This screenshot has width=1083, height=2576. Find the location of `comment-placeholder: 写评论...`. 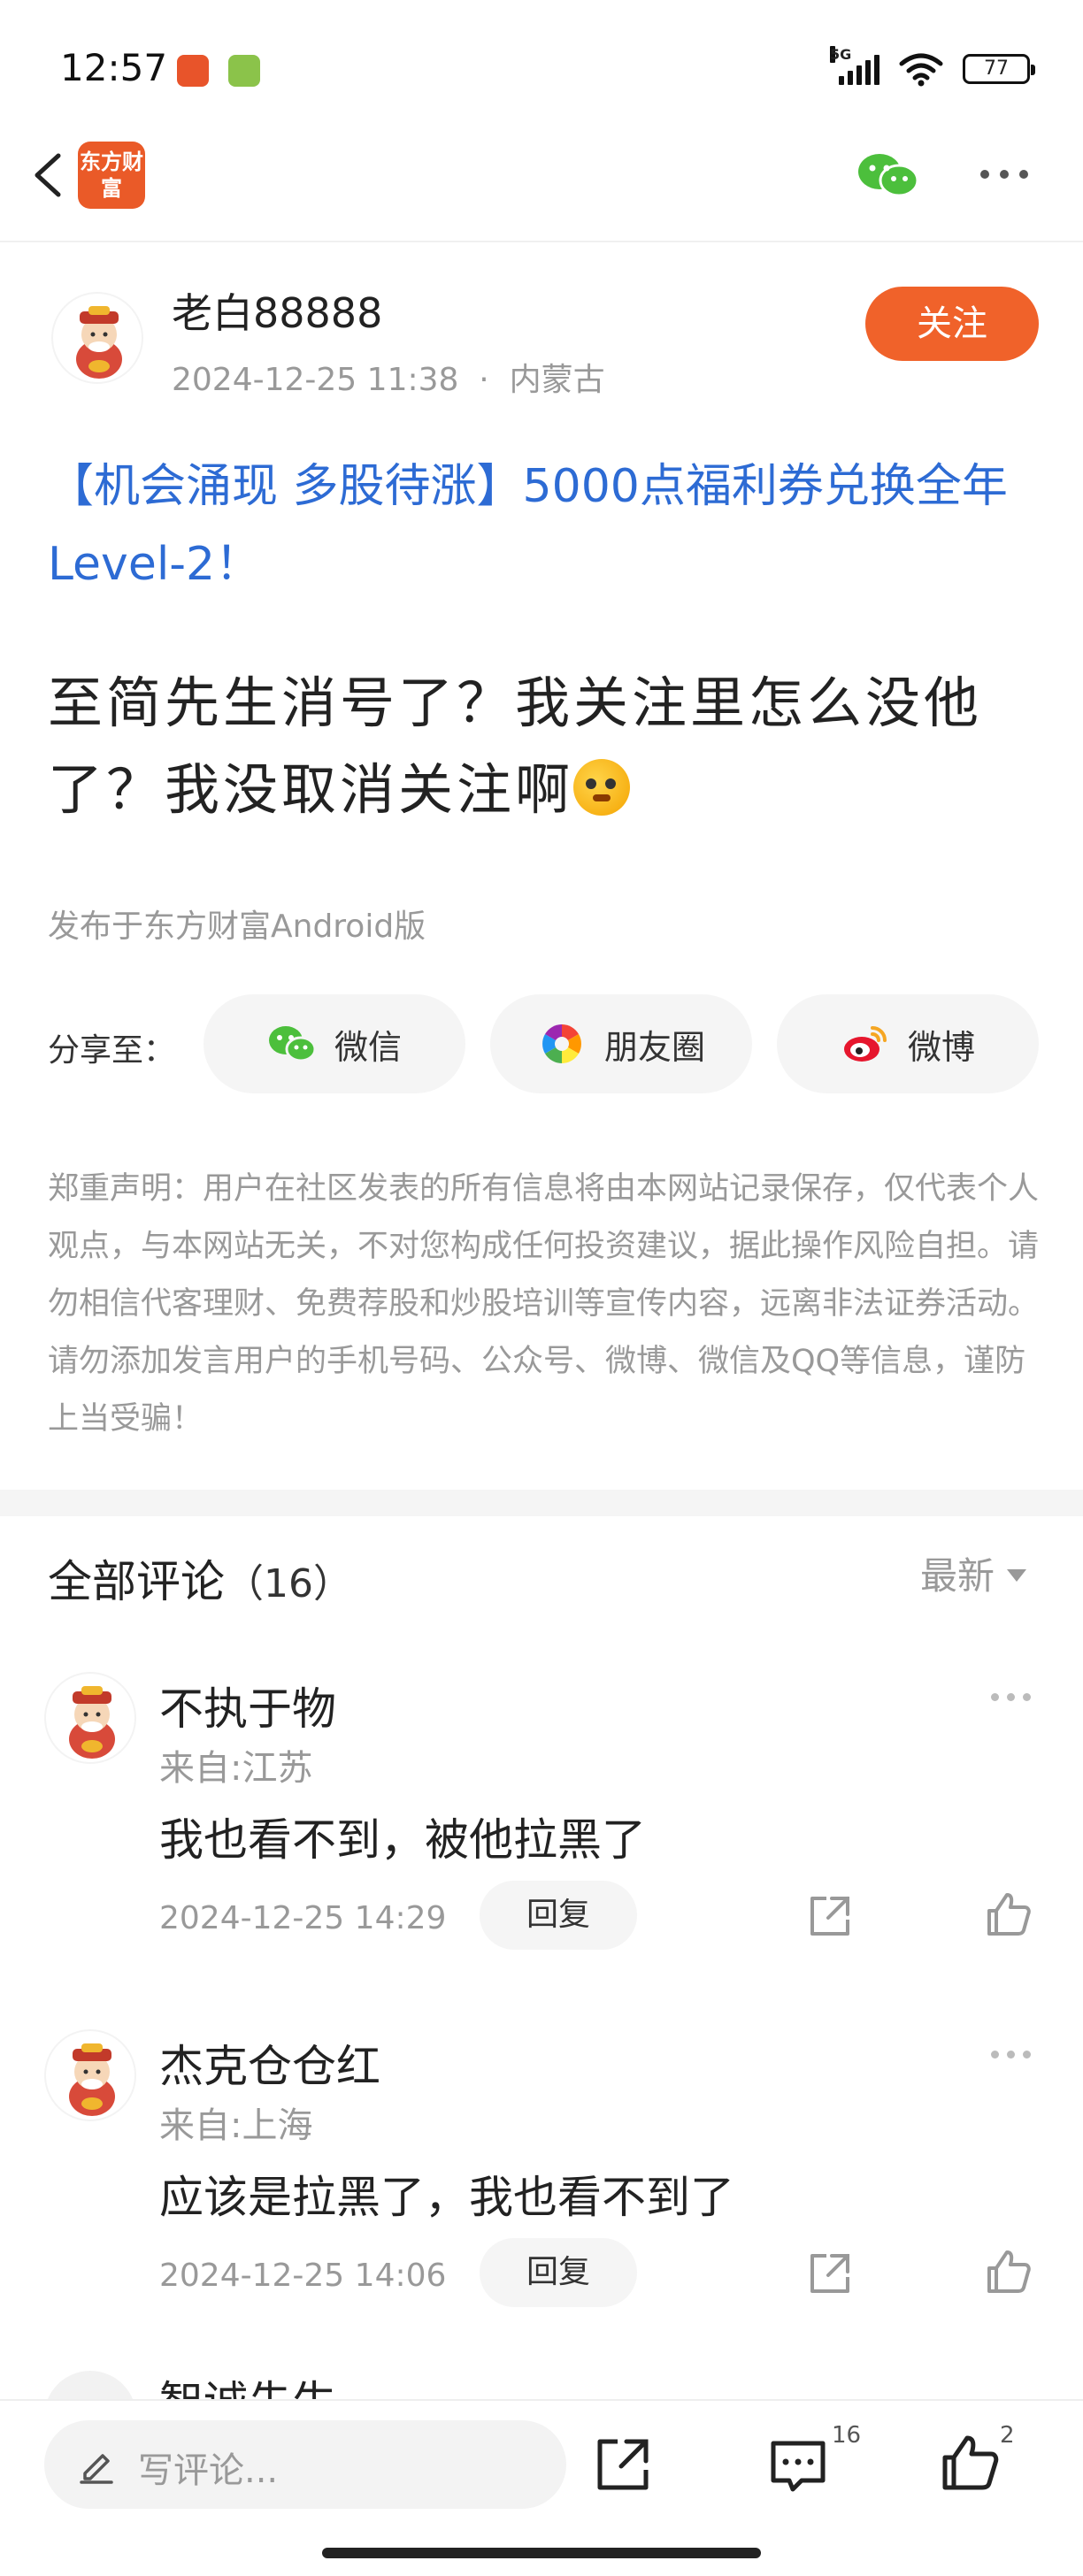

comment-placeholder: 写评论... is located at coordinates (208, 2467).